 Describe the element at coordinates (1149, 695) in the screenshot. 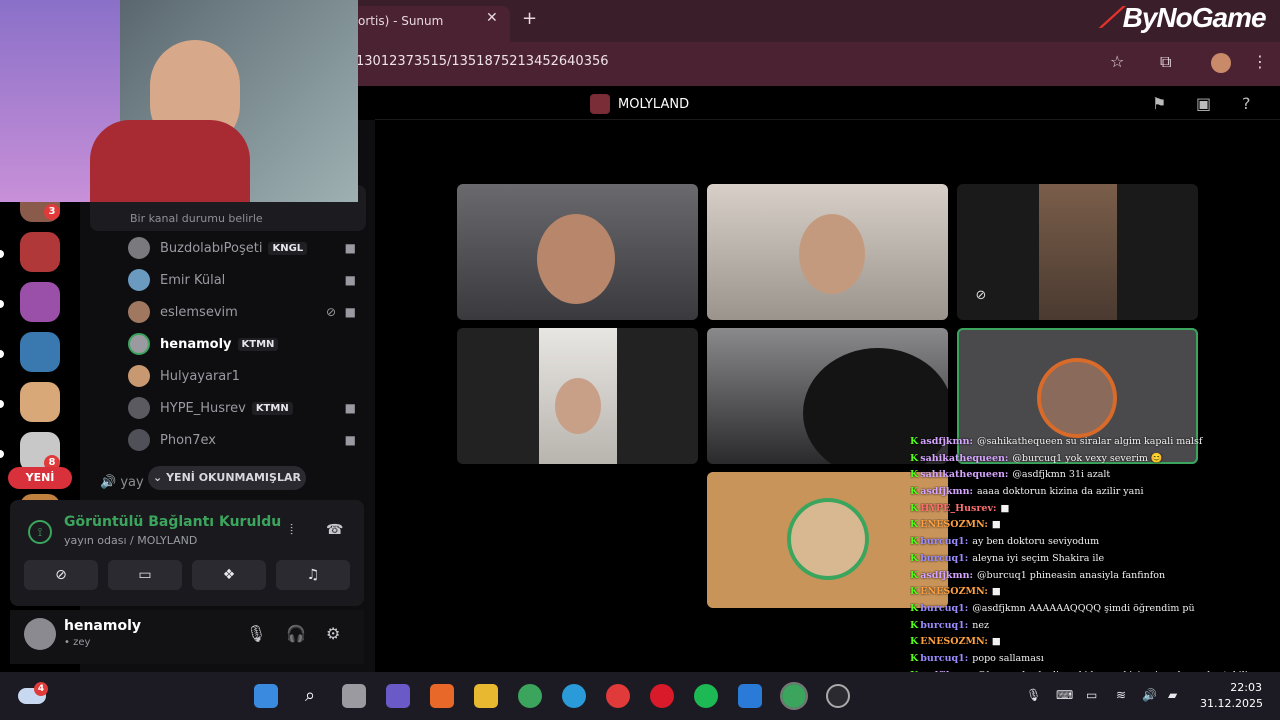

I see `volume-icon: 🔊` at that location.